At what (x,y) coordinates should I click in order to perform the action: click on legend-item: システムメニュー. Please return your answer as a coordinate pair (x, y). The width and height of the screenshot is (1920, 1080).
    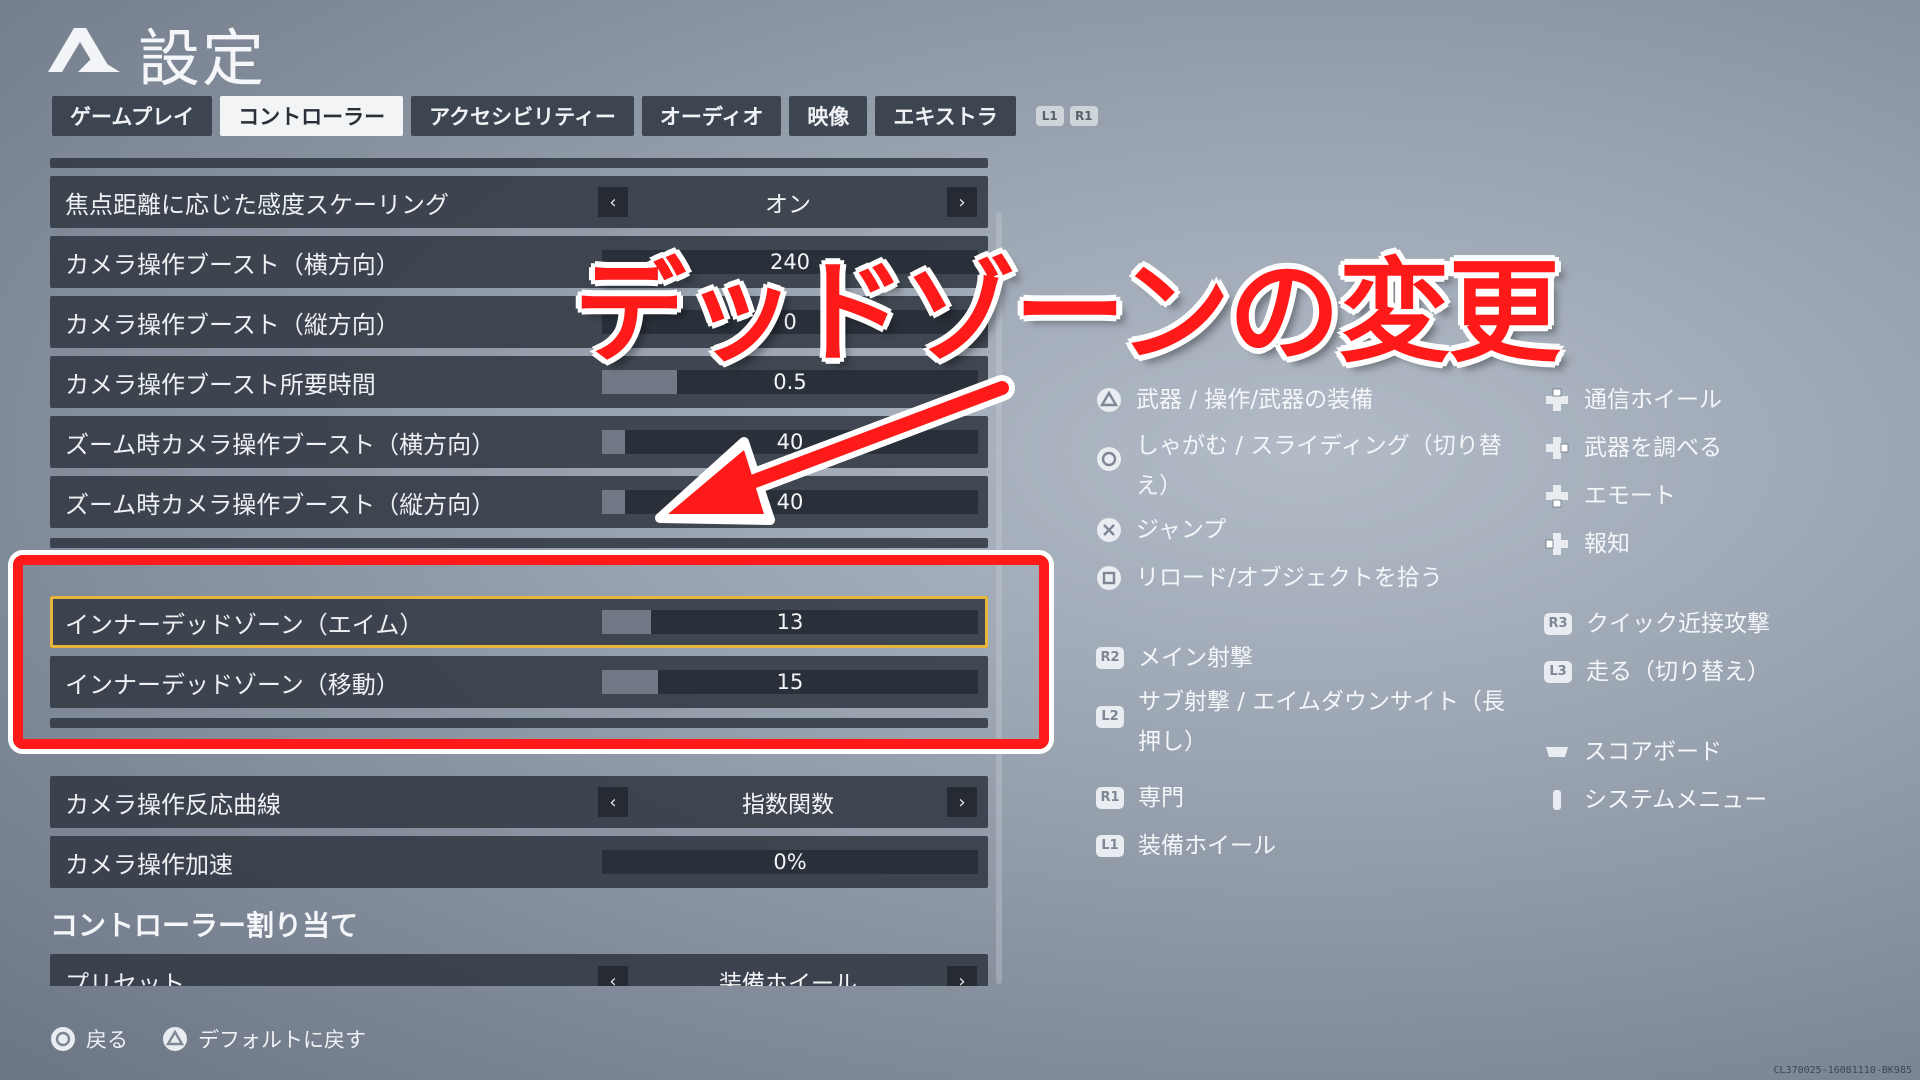
    Looking at the image, I should click on (1719, 800).